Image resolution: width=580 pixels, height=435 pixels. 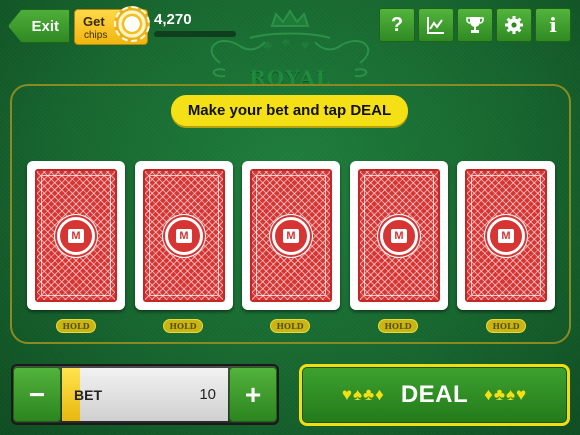 What do you see at coordinates (88, 395) in the screenshot?
I see `bet-label: BET` at bounding box center [88, 395].